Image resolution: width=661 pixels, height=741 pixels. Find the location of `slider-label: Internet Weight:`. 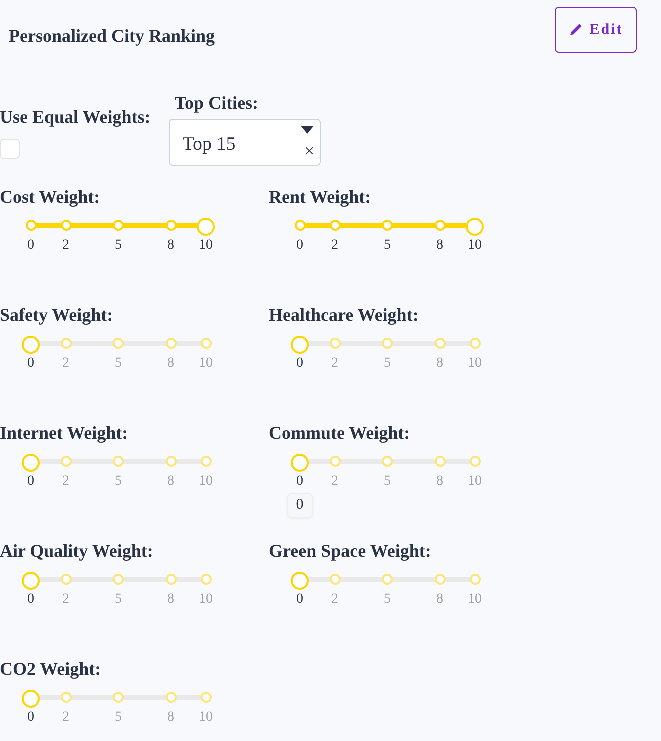

slider-label: Internet Weight: is located at coordinates (64, 433).